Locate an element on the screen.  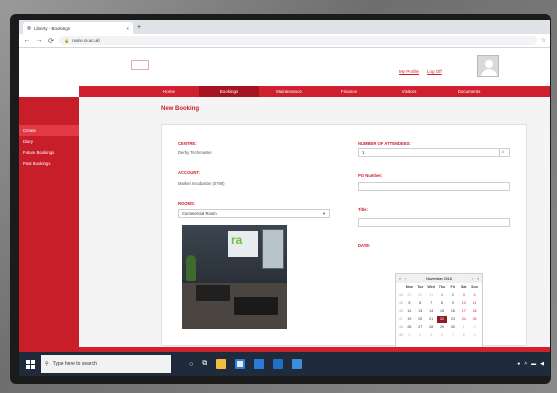
calendar-header: « ‹ November 2018 › » is located at coordinates (439, 278).